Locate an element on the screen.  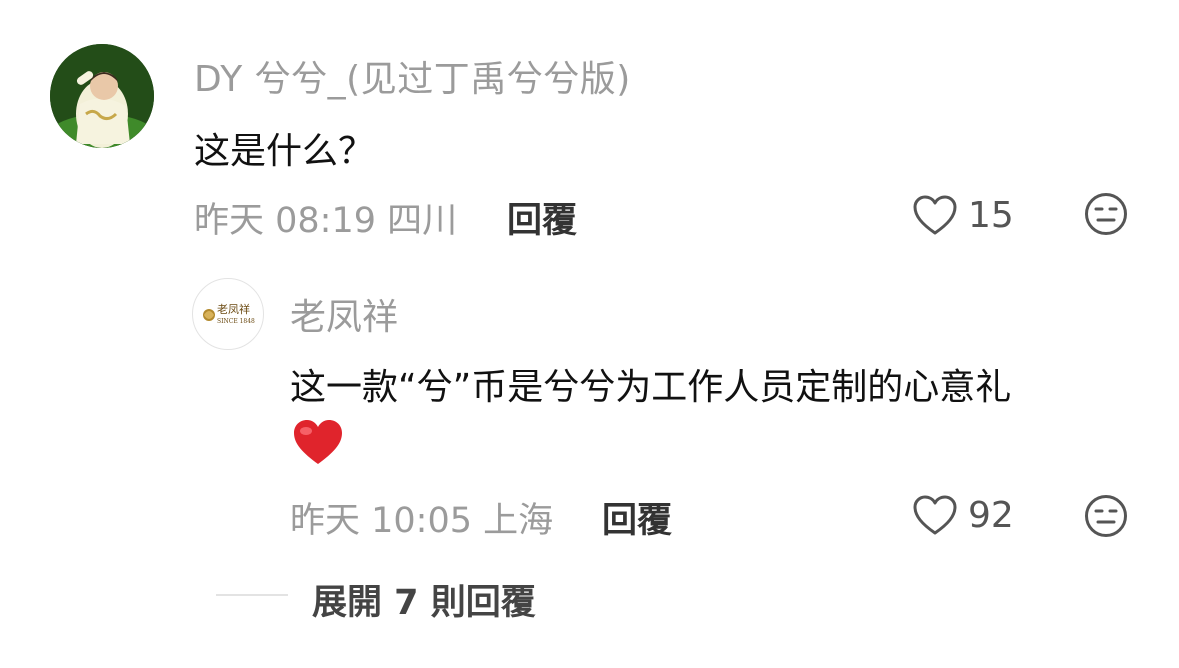
brand-logo-subtext: SINCE 1848 is located at coordinates (236, 321).